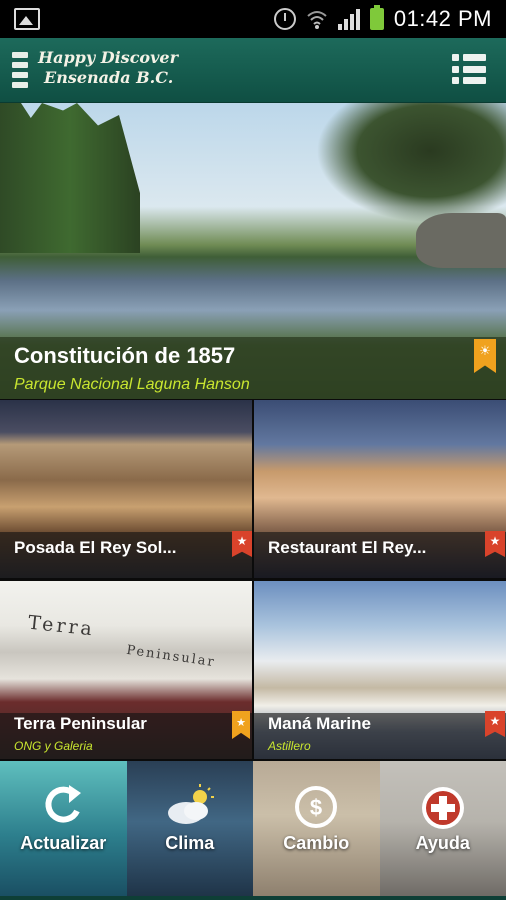 The height and width of the screenshot is (900, 506). What do you see at coordinates (442, 18) in the screenshot?
I see `status-time: 01:42 PM` at bounding box center [442, 18].